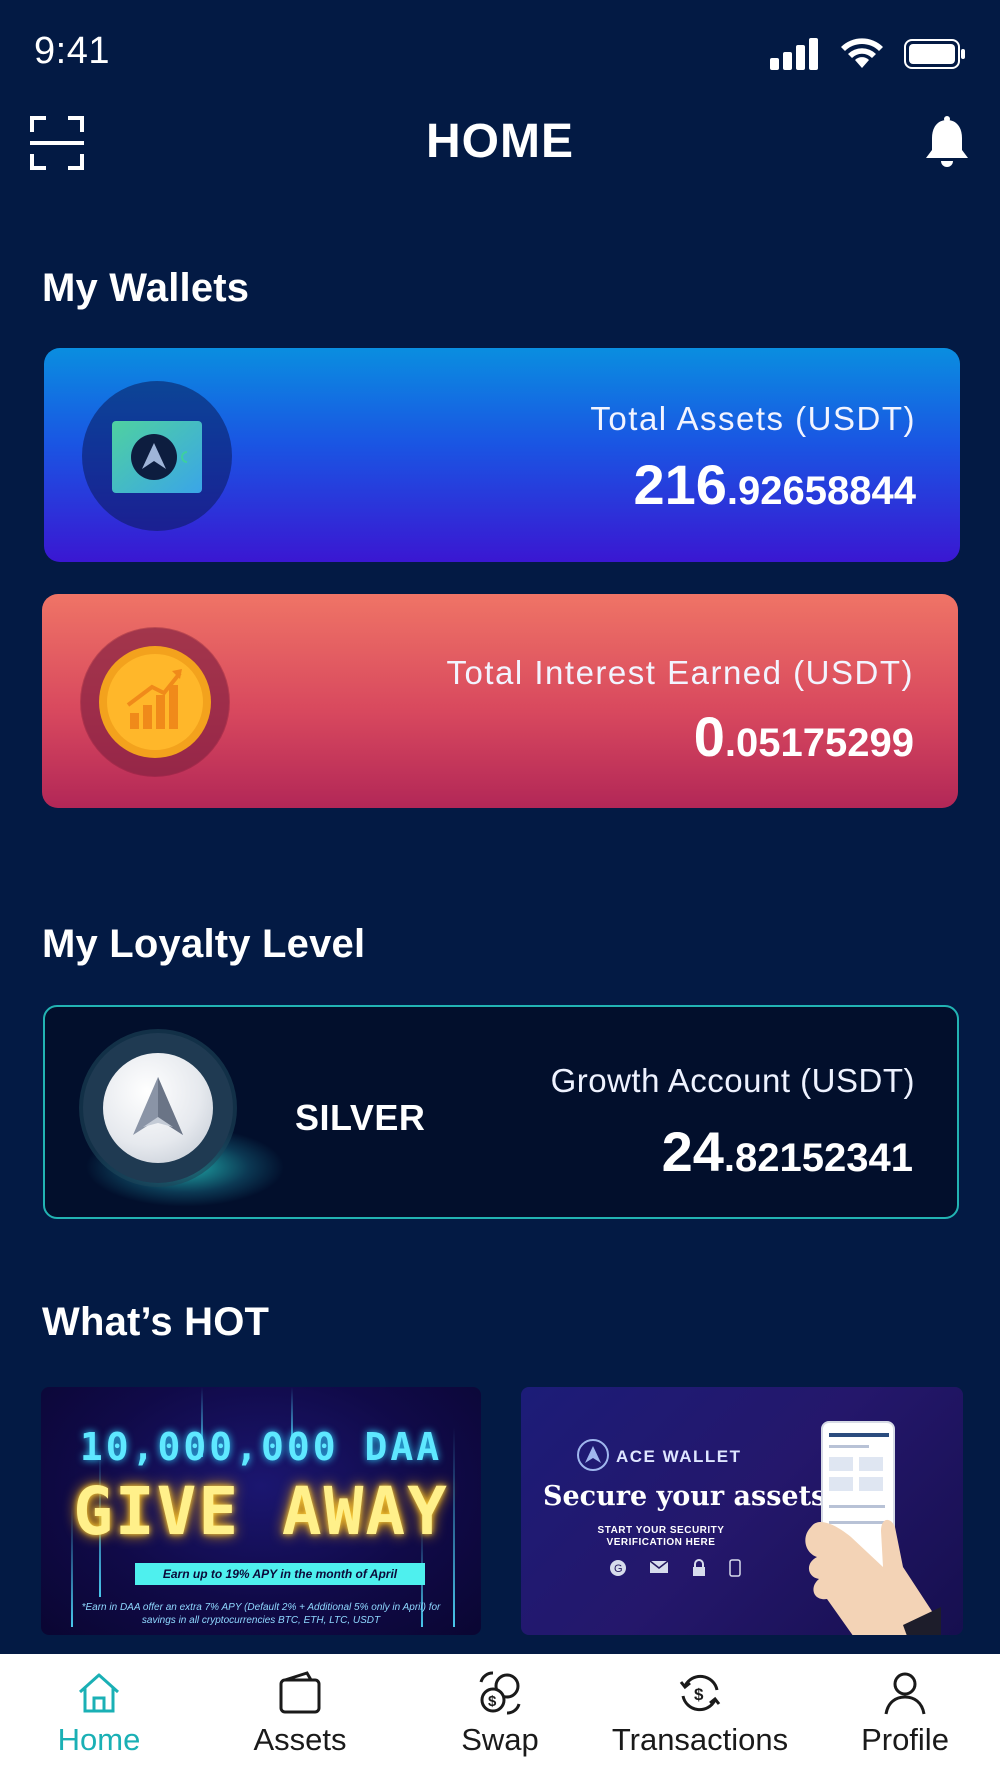 This screenshot has height=1778, width=1000. I want to click on battery-icon, so click(934, 54).